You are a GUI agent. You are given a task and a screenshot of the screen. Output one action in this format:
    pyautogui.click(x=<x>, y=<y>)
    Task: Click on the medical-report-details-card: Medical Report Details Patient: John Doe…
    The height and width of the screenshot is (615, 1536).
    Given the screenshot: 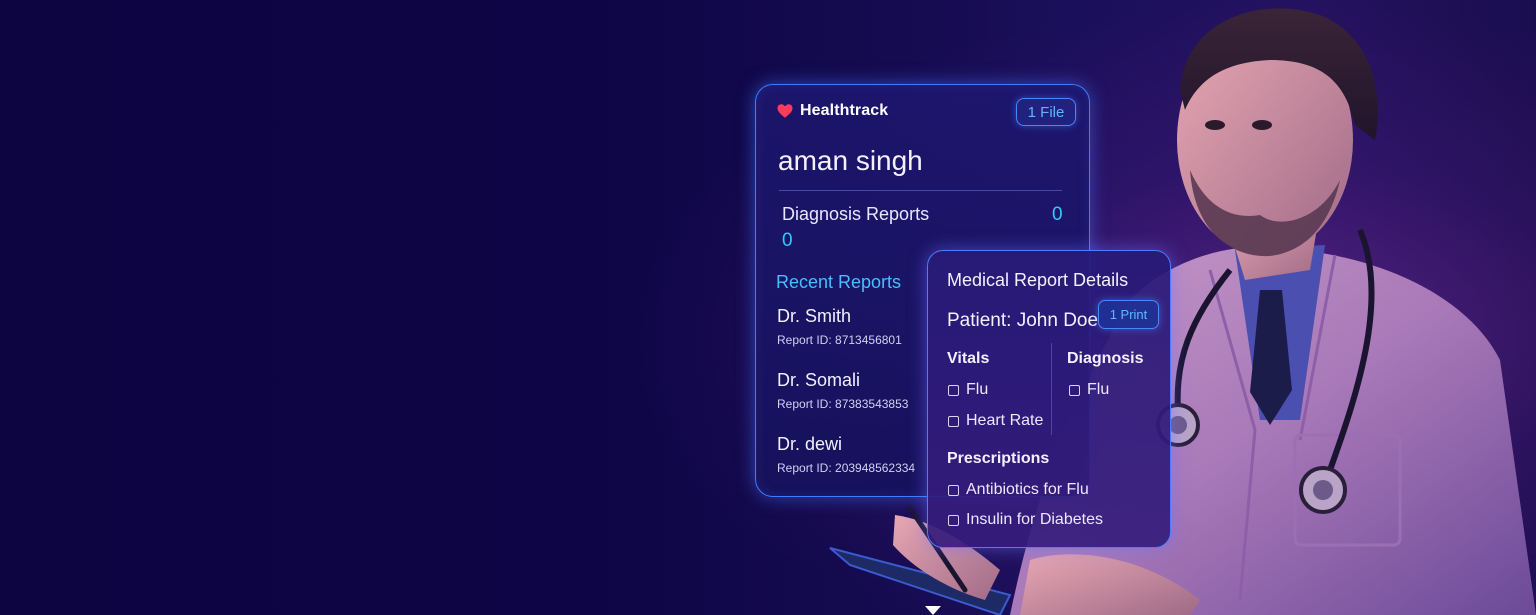 What is the action you would take?
    pyautogui.click(x=1049, y=399)
    